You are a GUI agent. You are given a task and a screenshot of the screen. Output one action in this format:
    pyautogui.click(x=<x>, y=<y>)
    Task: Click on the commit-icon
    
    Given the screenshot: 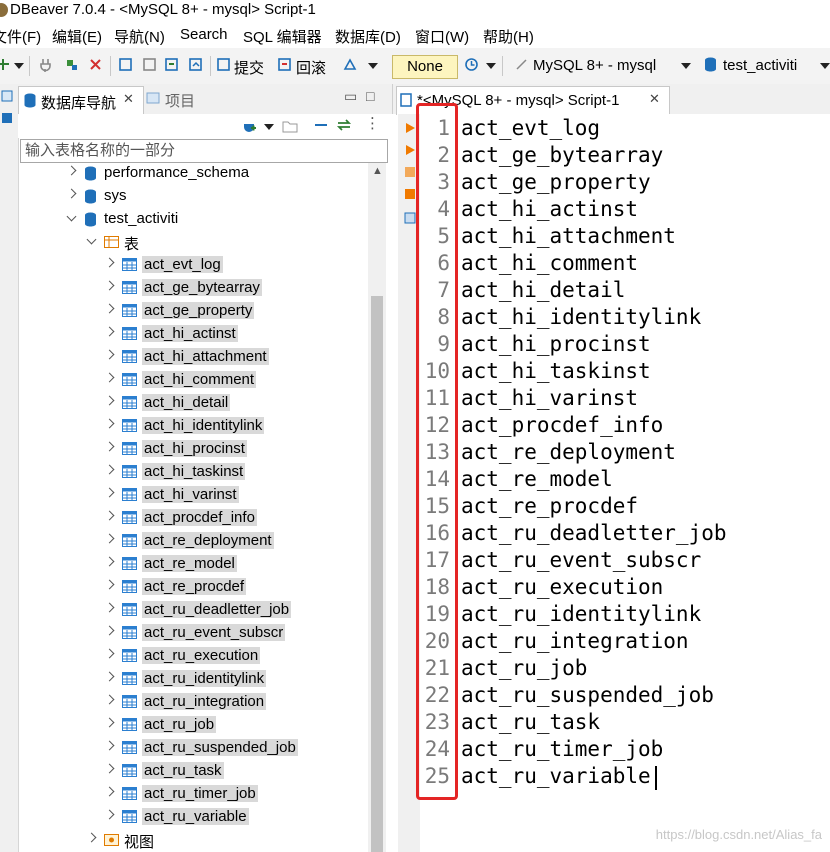 What is the action you would take?
    pyautogui.click(x=223, y=64)
    